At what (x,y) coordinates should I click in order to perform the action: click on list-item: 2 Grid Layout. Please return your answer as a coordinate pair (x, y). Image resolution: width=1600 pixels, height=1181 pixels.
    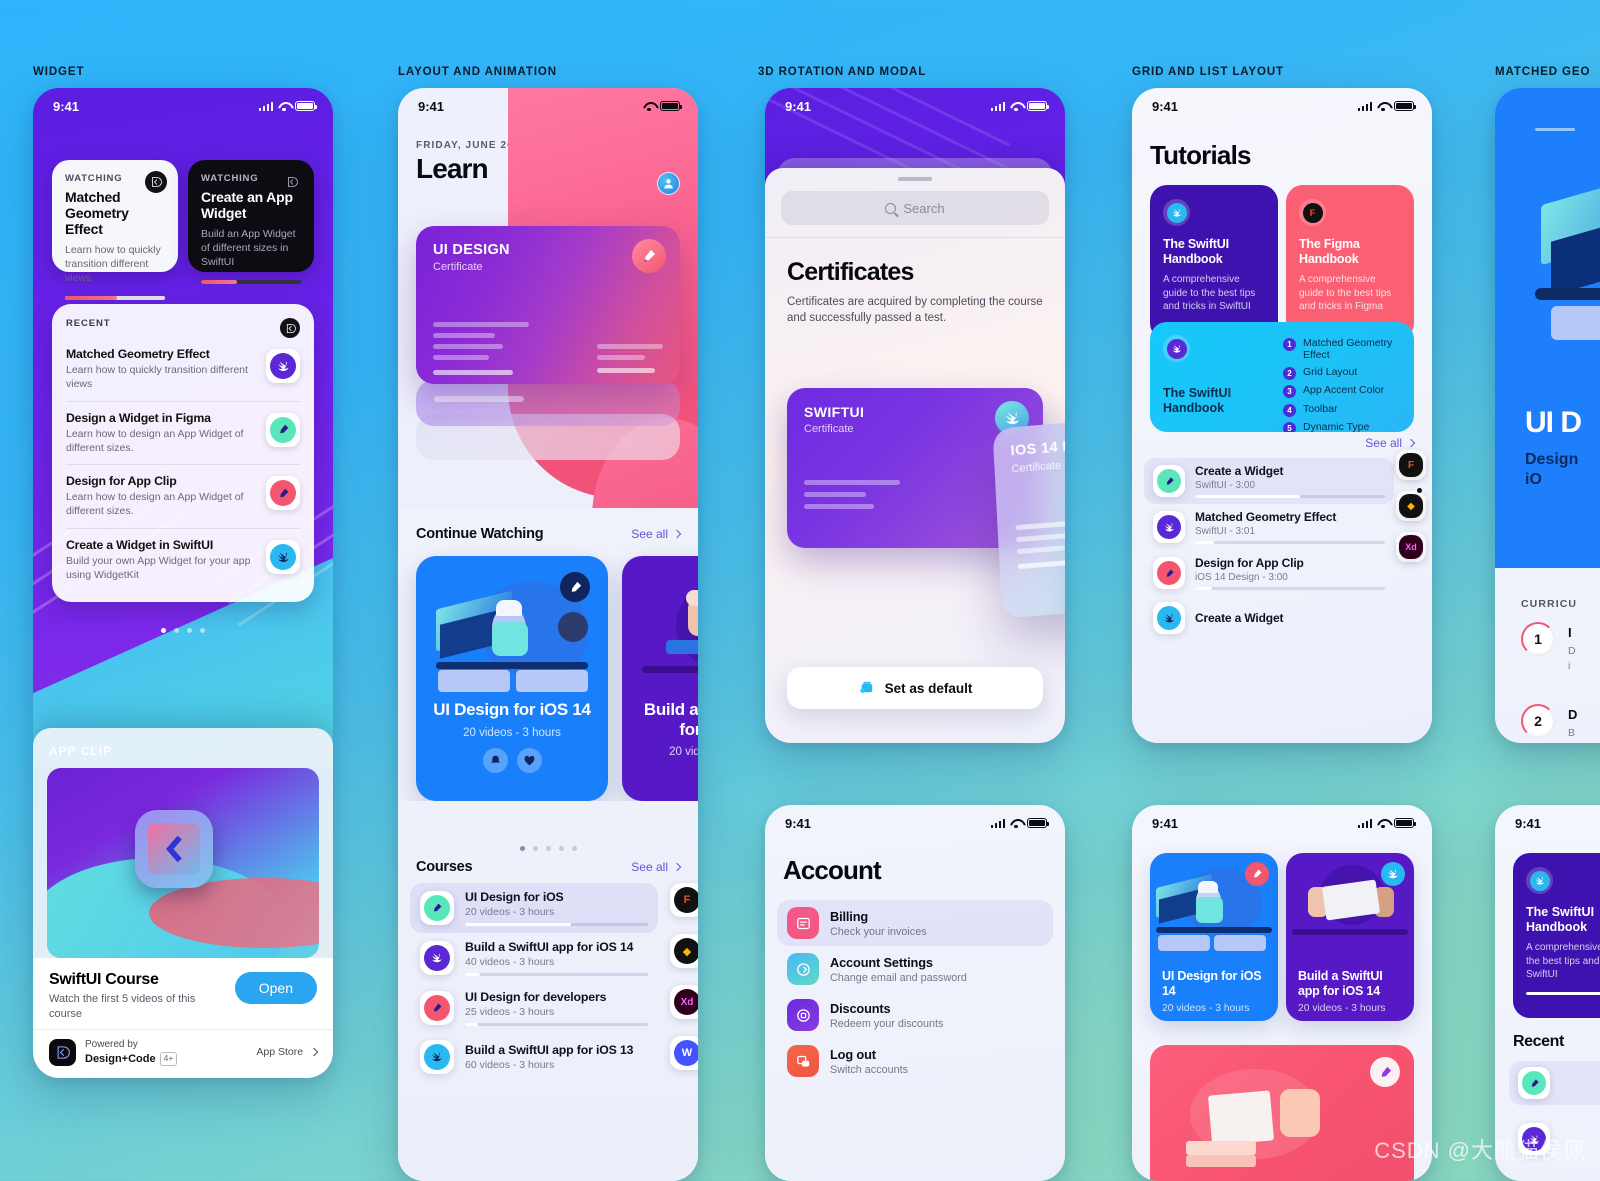
    Looking at the image, I should click on (1342, 373).